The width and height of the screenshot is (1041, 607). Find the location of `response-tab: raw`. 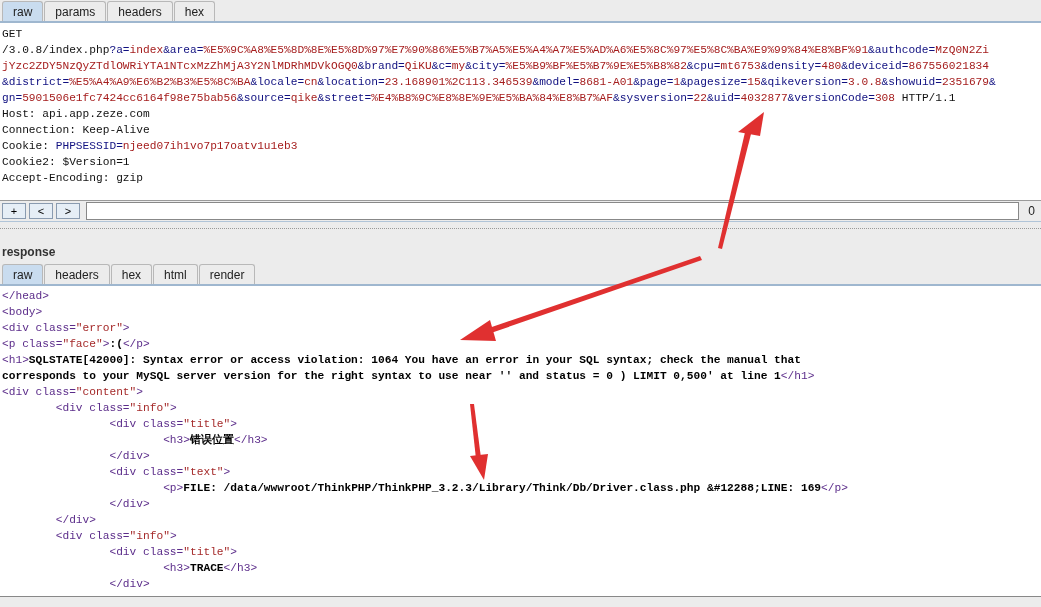

response-tab: raw is located at coordinates (23, 274).